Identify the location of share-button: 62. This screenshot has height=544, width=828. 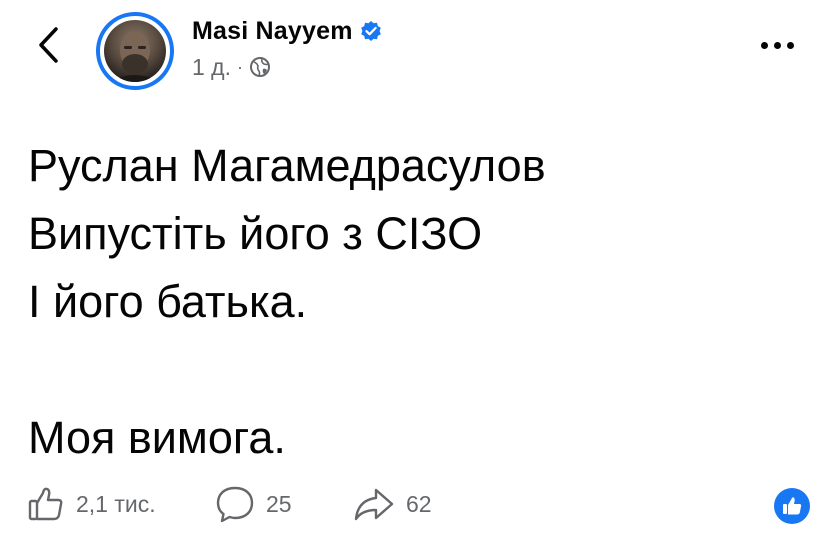
(392, 504).